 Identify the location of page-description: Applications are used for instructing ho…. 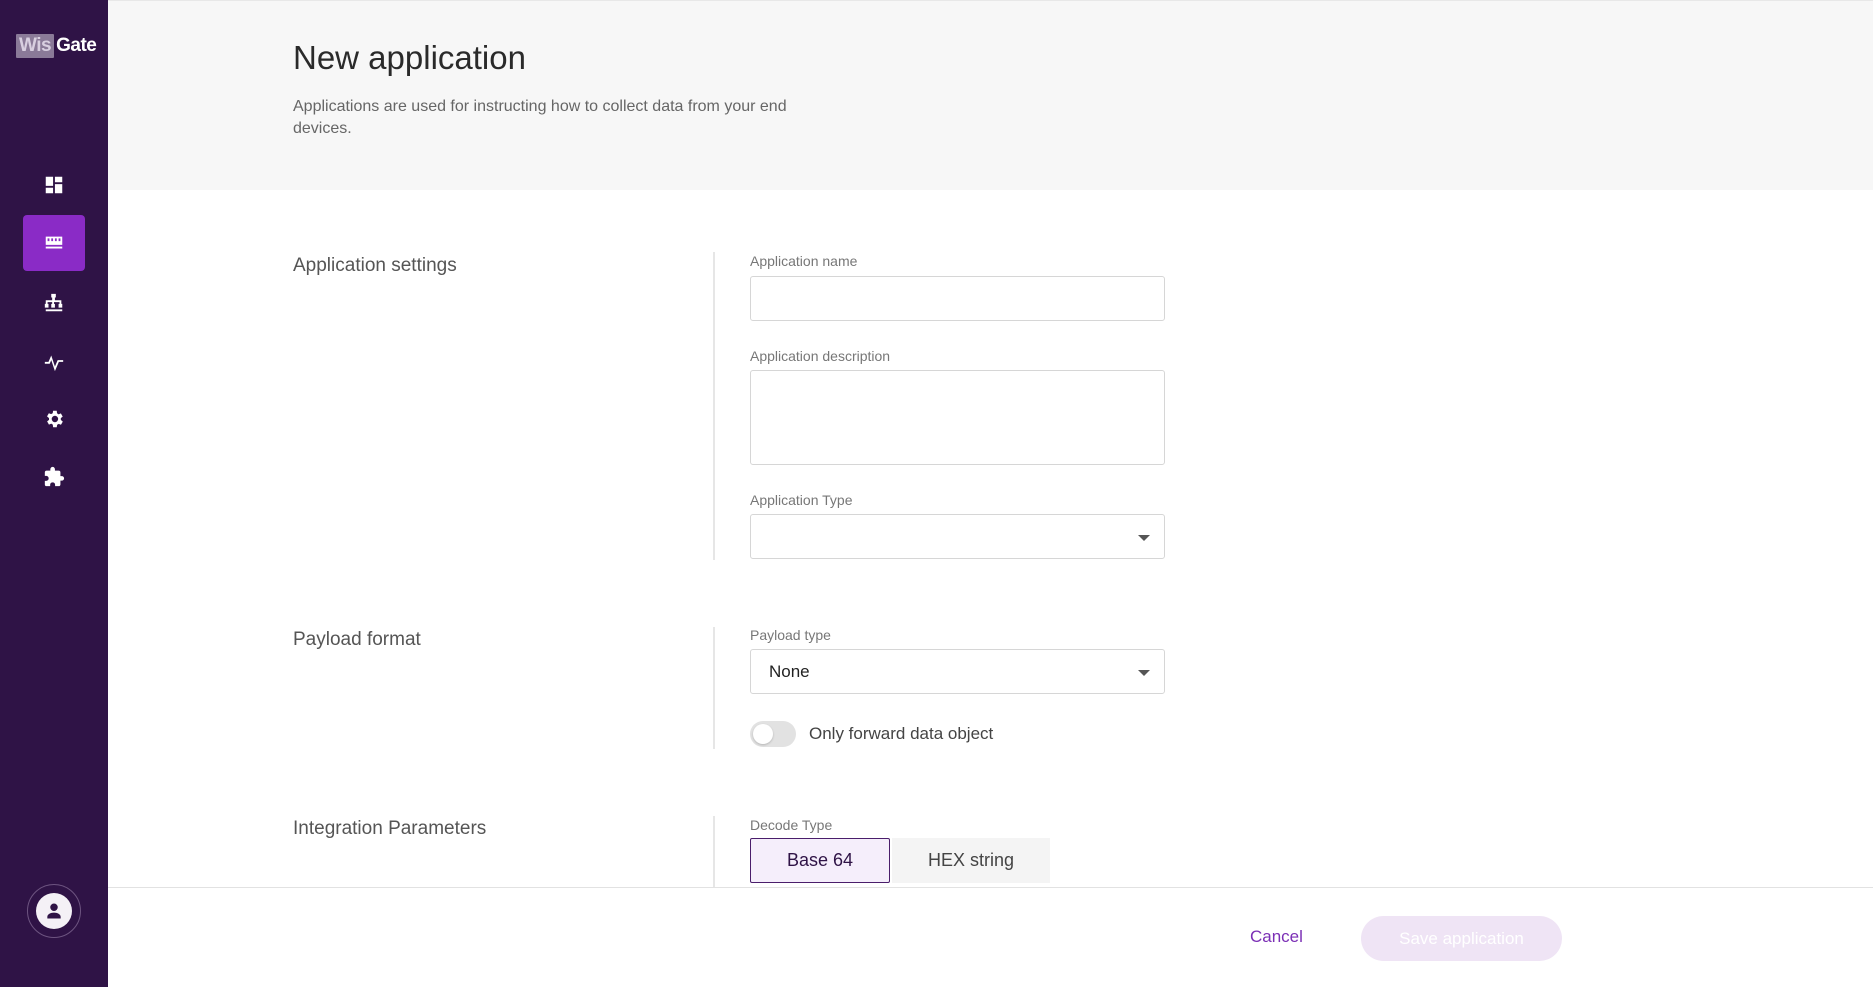
(540, 117).